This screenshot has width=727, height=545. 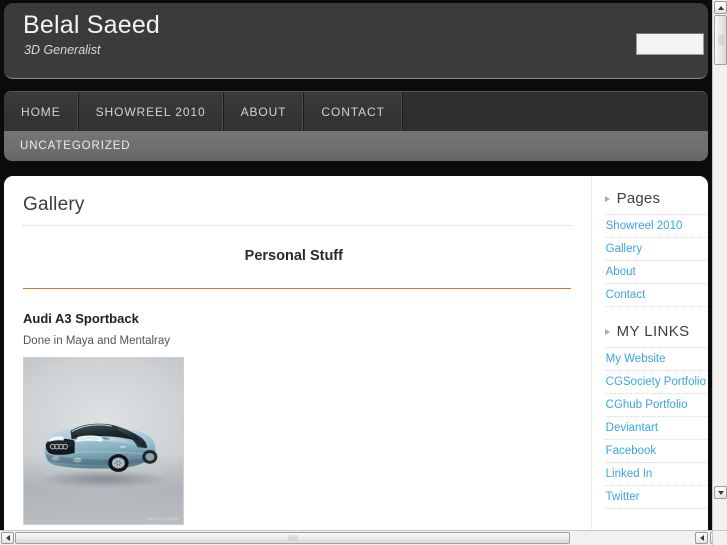 I want to click on sidebar-link-linked-in: Linked In, so click(x=656, y=474).